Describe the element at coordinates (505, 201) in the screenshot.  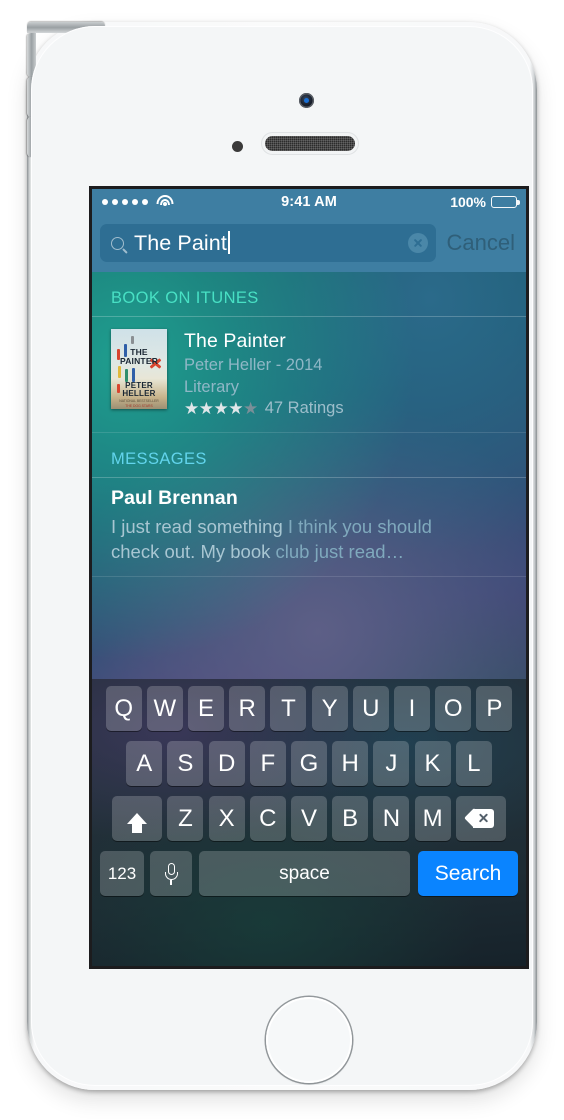
I see `battery-icon` at that location.